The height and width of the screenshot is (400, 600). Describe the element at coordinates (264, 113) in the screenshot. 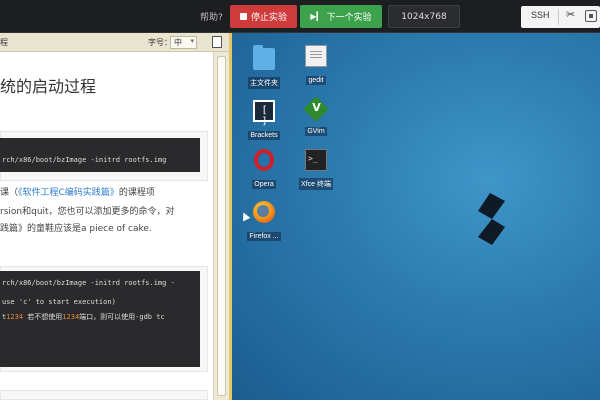

I see `brackets-icon` at that location.